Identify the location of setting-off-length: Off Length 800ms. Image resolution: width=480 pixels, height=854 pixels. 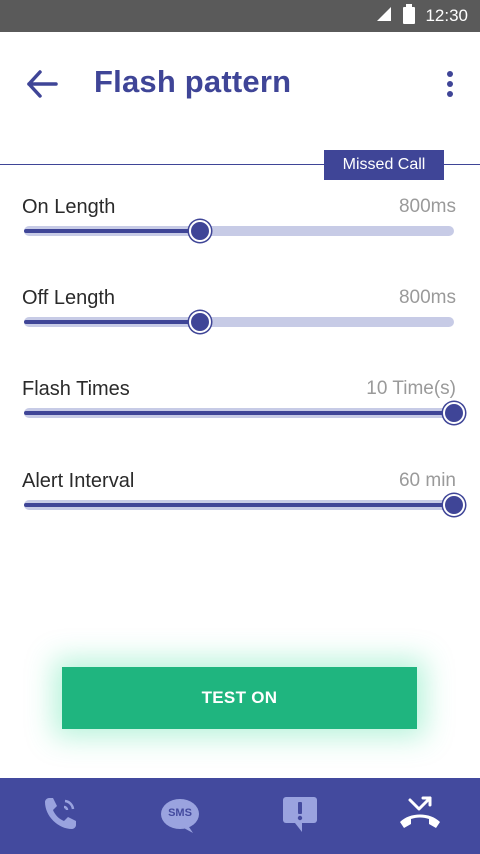
(239, 317).